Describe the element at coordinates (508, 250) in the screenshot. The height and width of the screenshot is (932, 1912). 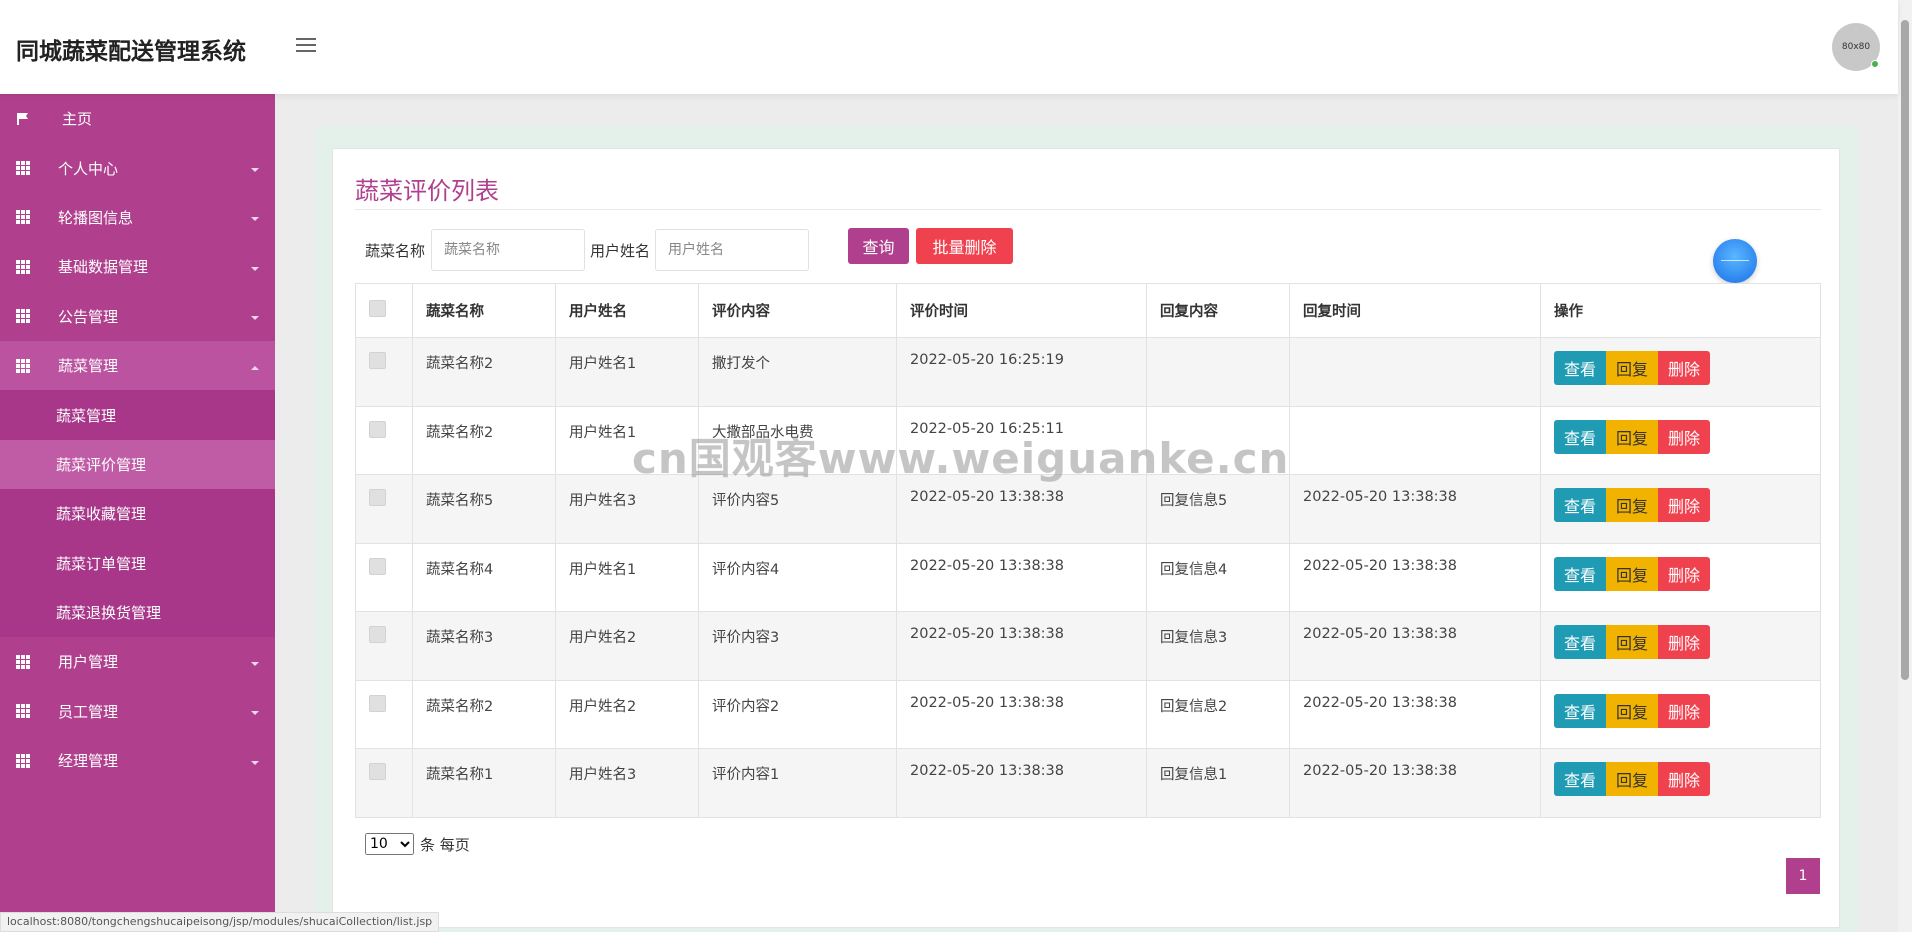
I see `veg-name-input` at that location.